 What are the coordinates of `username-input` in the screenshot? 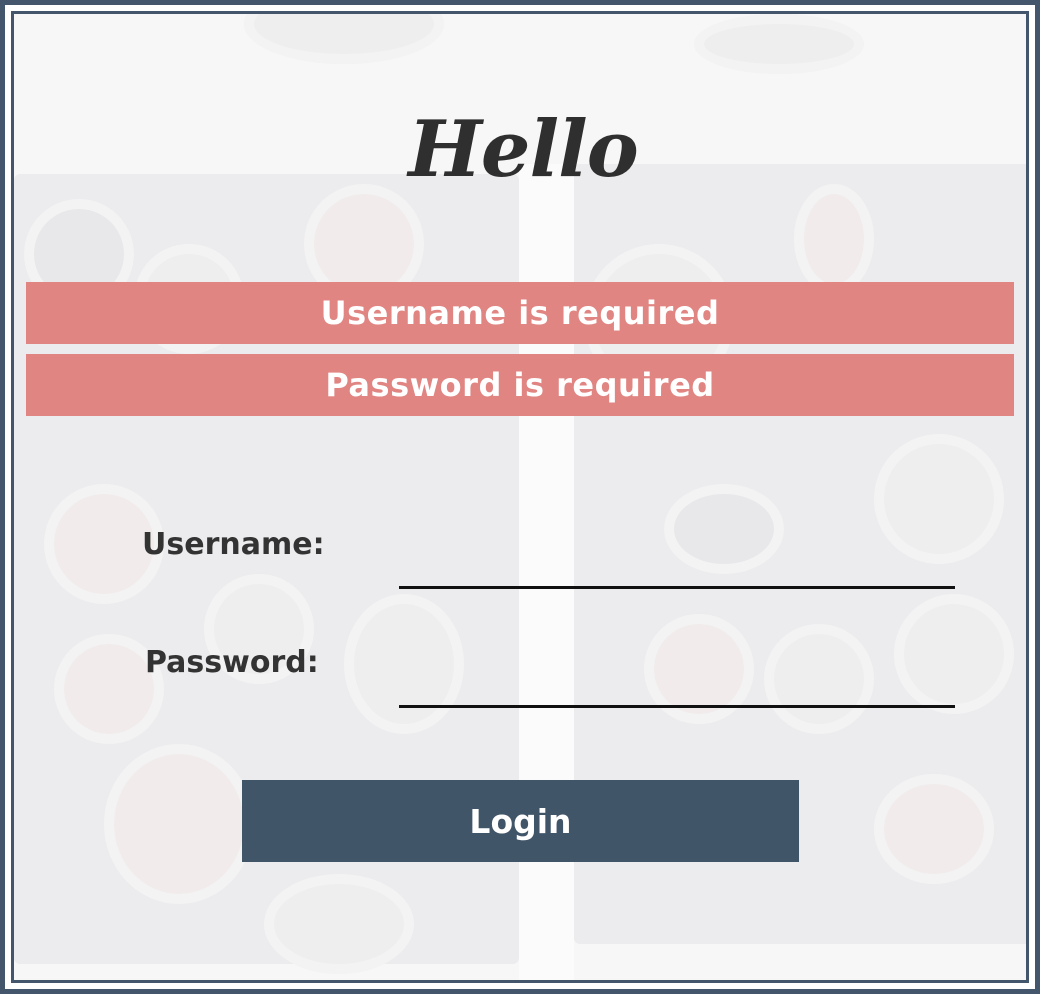 It's located at (677, 569).